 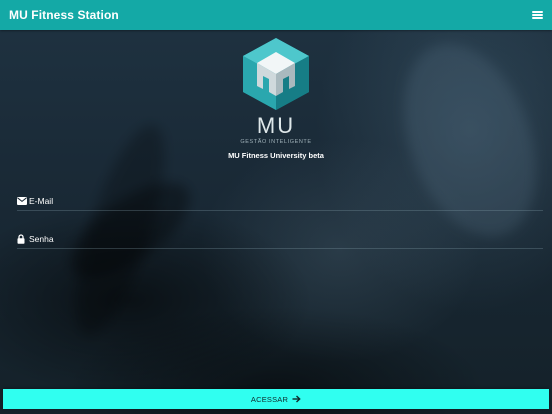 What do you see at coordinates (41, 201) in the screenshot?
I see `email-label: E-Mail` at bounding box center [41, 201].